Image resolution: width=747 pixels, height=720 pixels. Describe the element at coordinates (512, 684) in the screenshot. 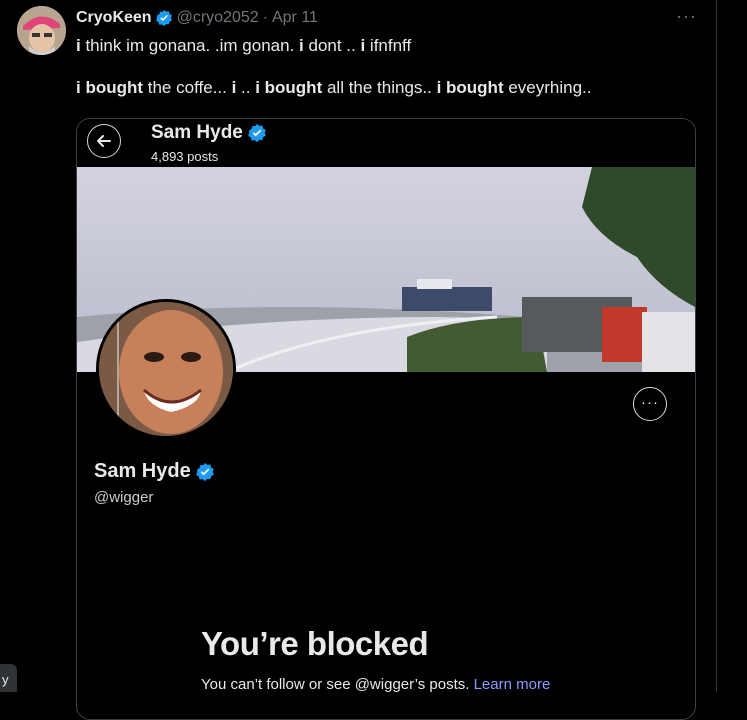

I see `learn-more-link: Learn more` at that location.